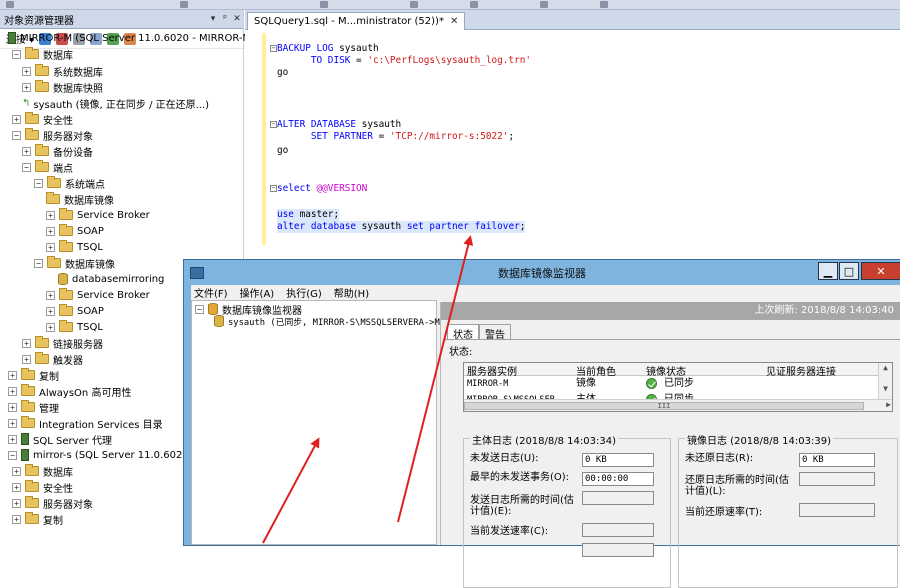 Image resolution: width=900 pixels, height=588 pixels. Describe the element at coordinates (885, 367) in the screenshot. I see `scroll-up-icon: ▲` at that location.